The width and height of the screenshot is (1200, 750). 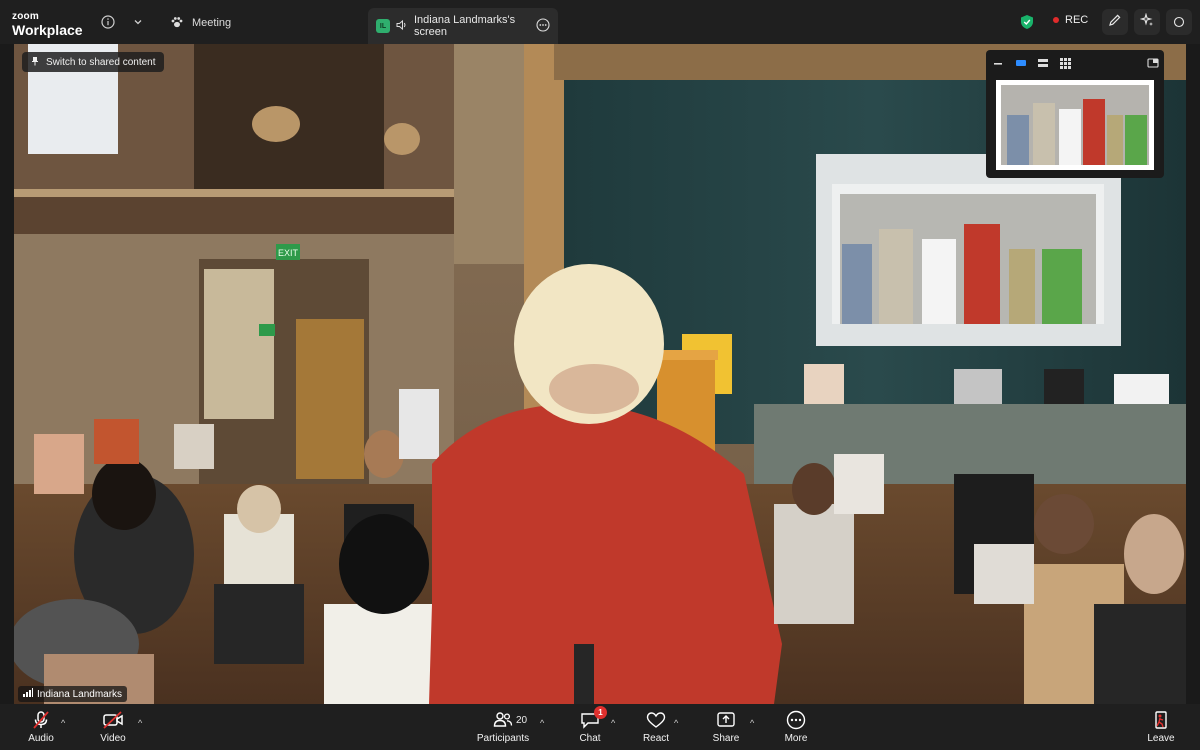 I want to click on participants-label: Participants, so click(x=503, y=738).